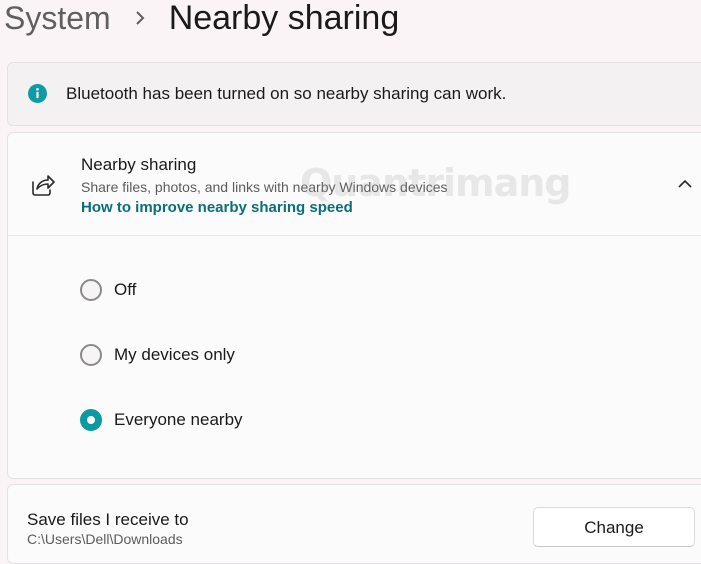  What do you see at coordinates (174, 354) in the screenshot?
I see `radio-label-my-devices: My devices only` at bounding box center [174, 354].